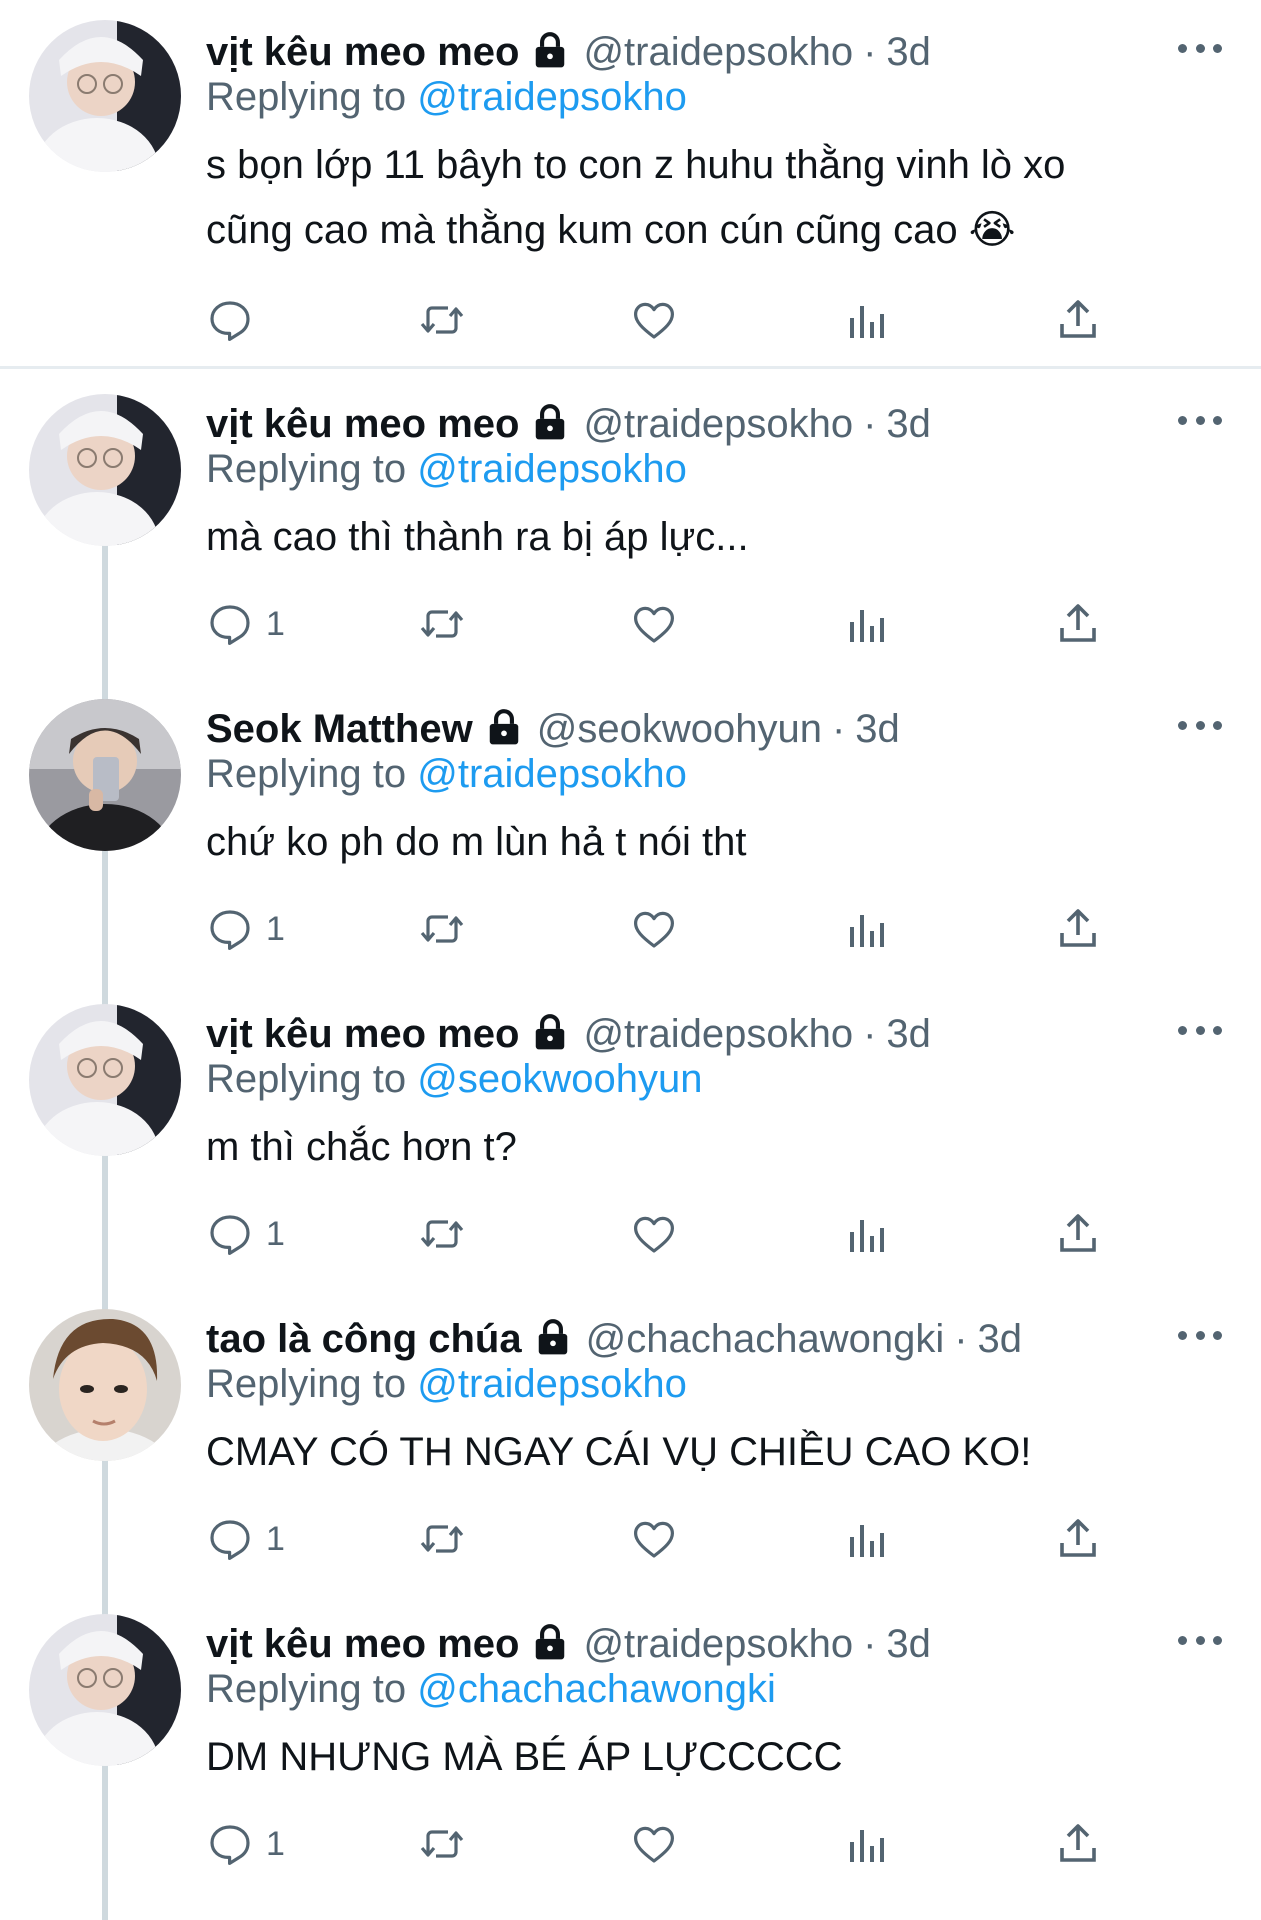  I want to click on lock-icon, so click(550, 1032).